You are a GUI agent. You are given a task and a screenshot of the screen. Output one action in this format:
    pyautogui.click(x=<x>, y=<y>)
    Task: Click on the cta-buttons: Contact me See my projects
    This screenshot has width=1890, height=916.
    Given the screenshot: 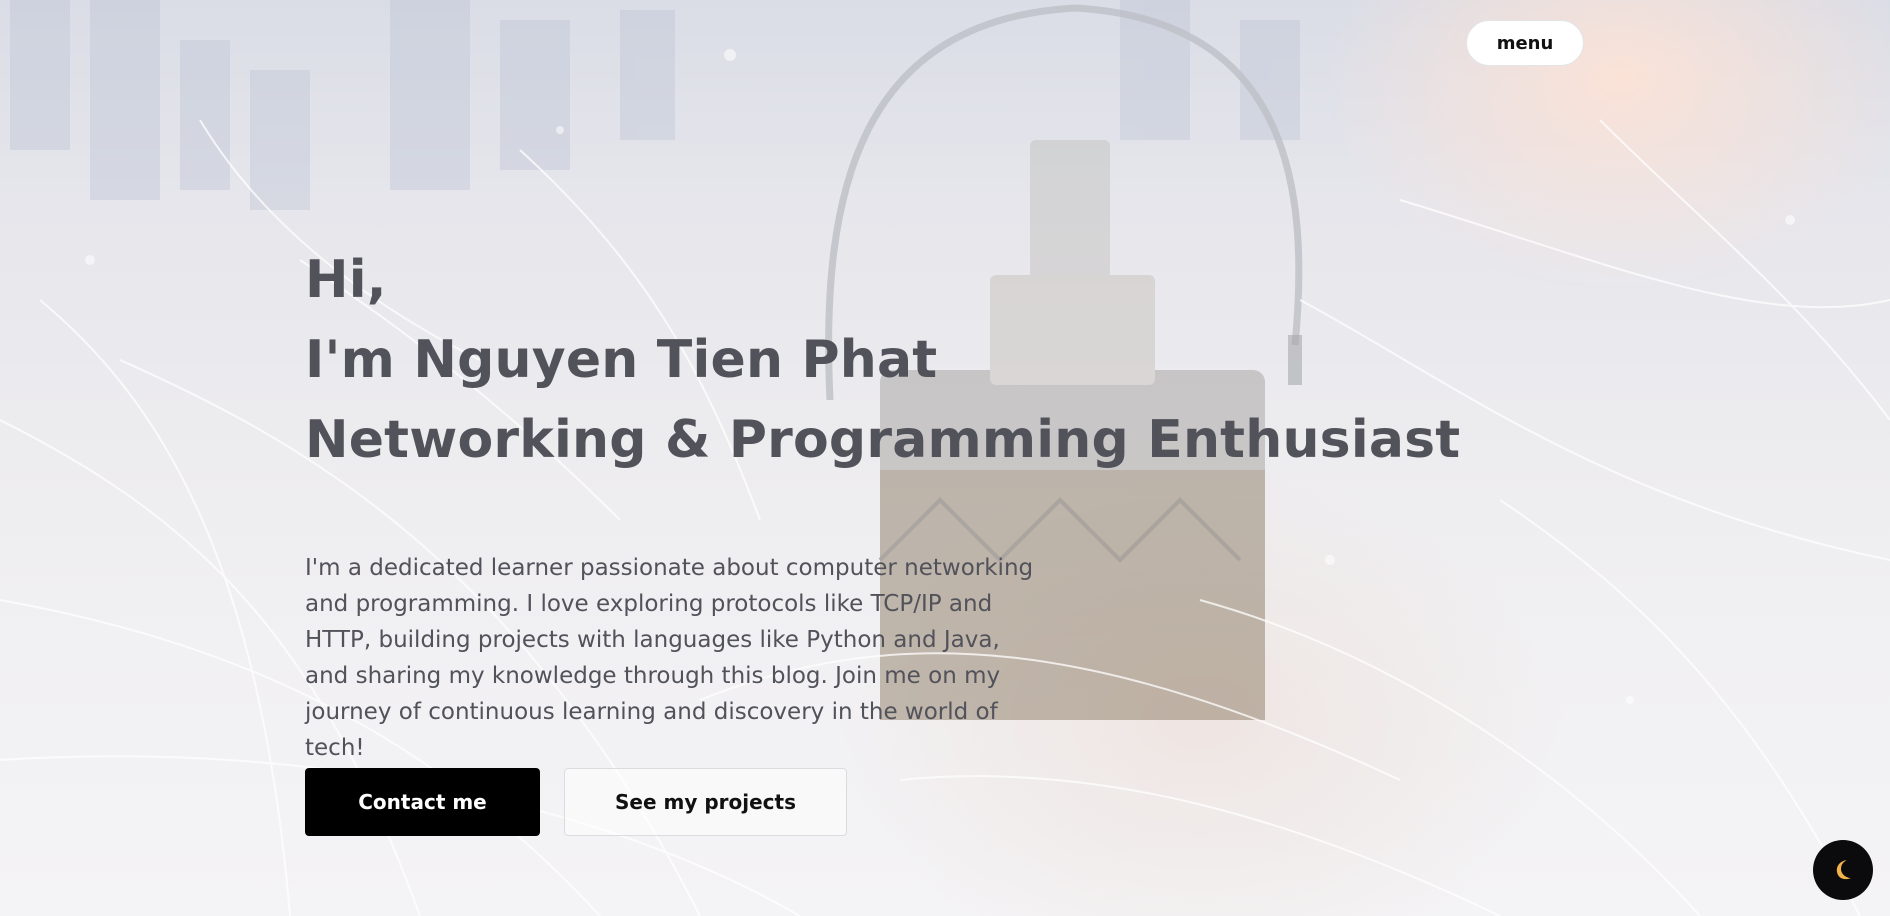 What is the action you would take?
    pyautogui.click(x=576, y=802)
    